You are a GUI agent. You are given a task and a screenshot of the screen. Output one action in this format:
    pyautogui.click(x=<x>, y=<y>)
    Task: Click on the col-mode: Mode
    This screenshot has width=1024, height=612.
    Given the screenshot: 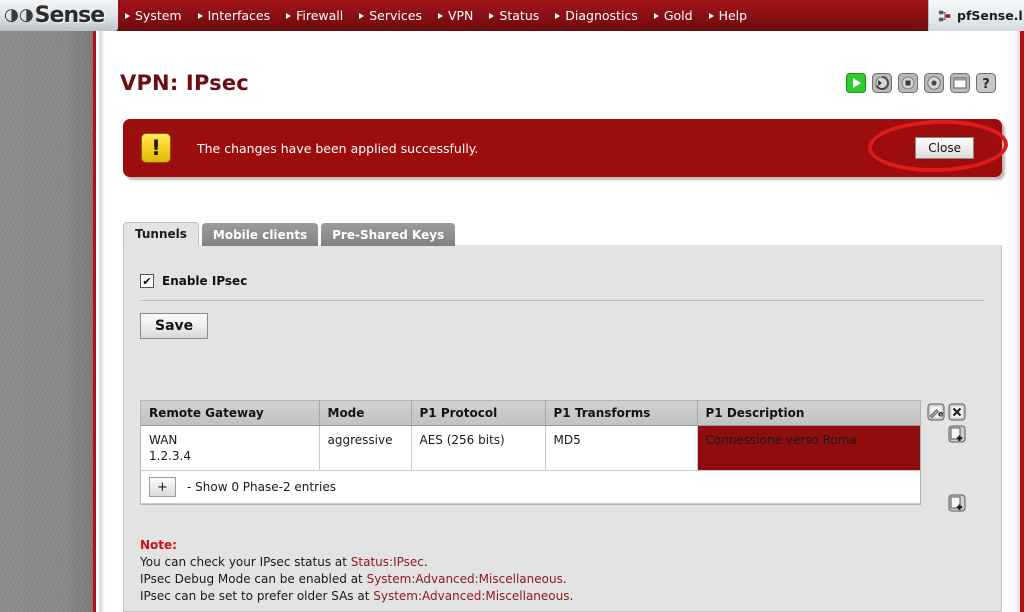 What is the action you would take?
    pyautogui.click(x=365, y=413)
    